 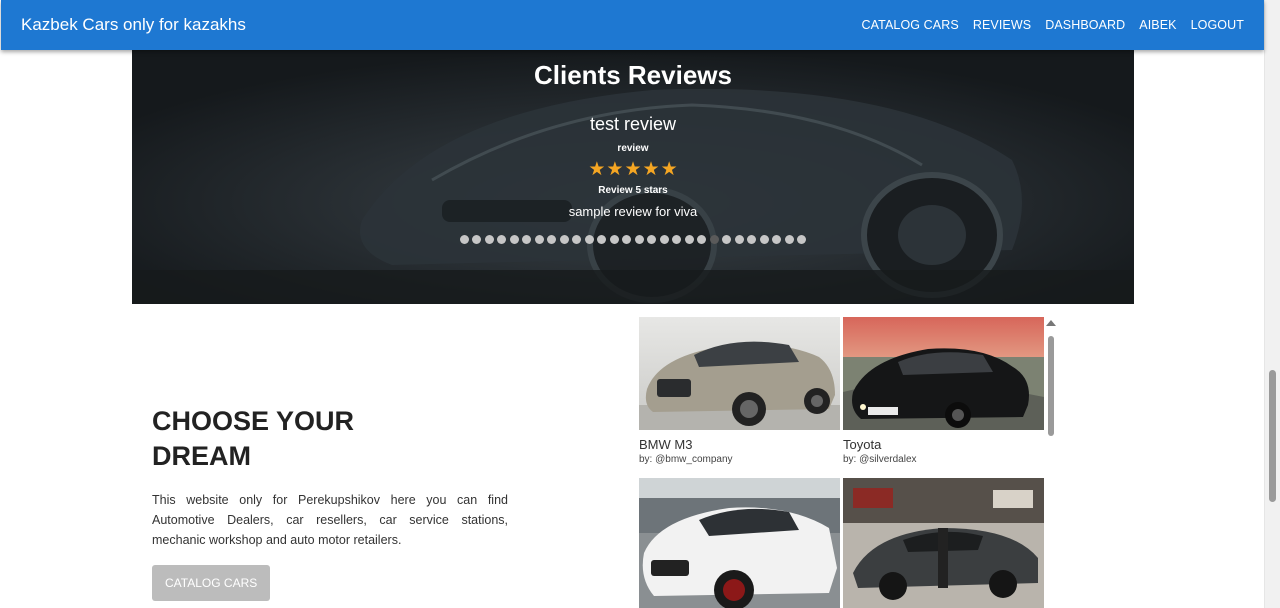 I want to click on bmw-m3-image, so click(x=739, y=373).